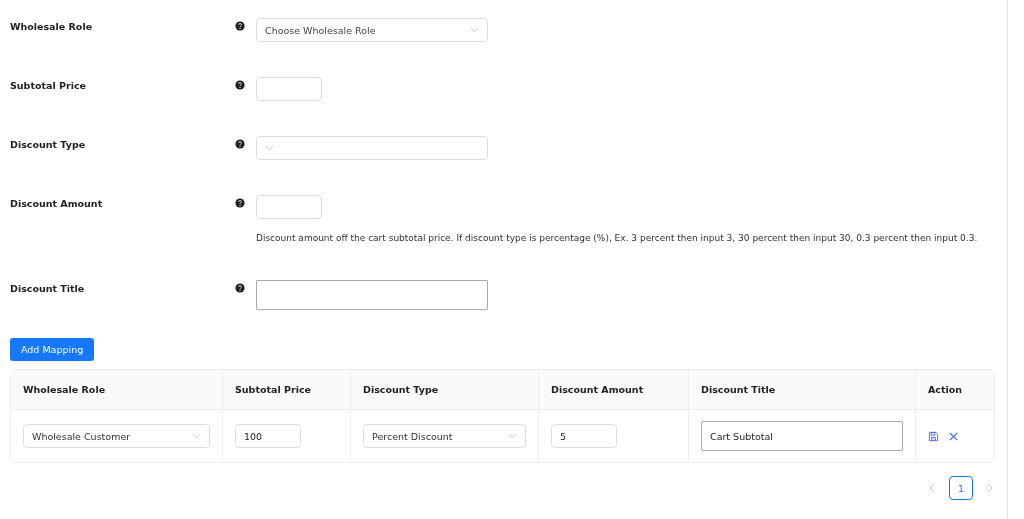 This screenshot has width=1024, height=519. Describe the element at coordinates (945, 389) in the screenshot. I see `column-header: Action` at that location.